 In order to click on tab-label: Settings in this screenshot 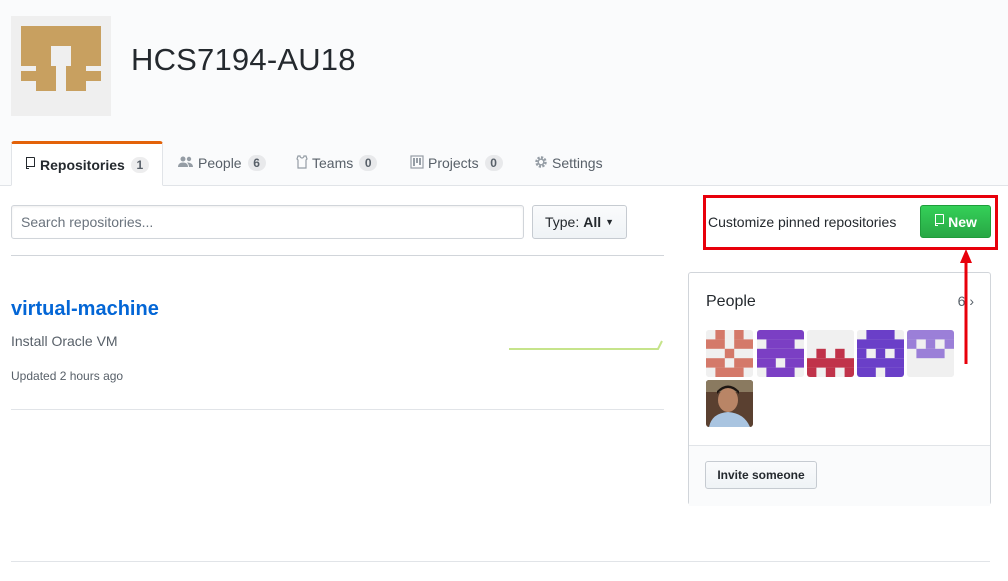, I will do `click(577, 163)`.